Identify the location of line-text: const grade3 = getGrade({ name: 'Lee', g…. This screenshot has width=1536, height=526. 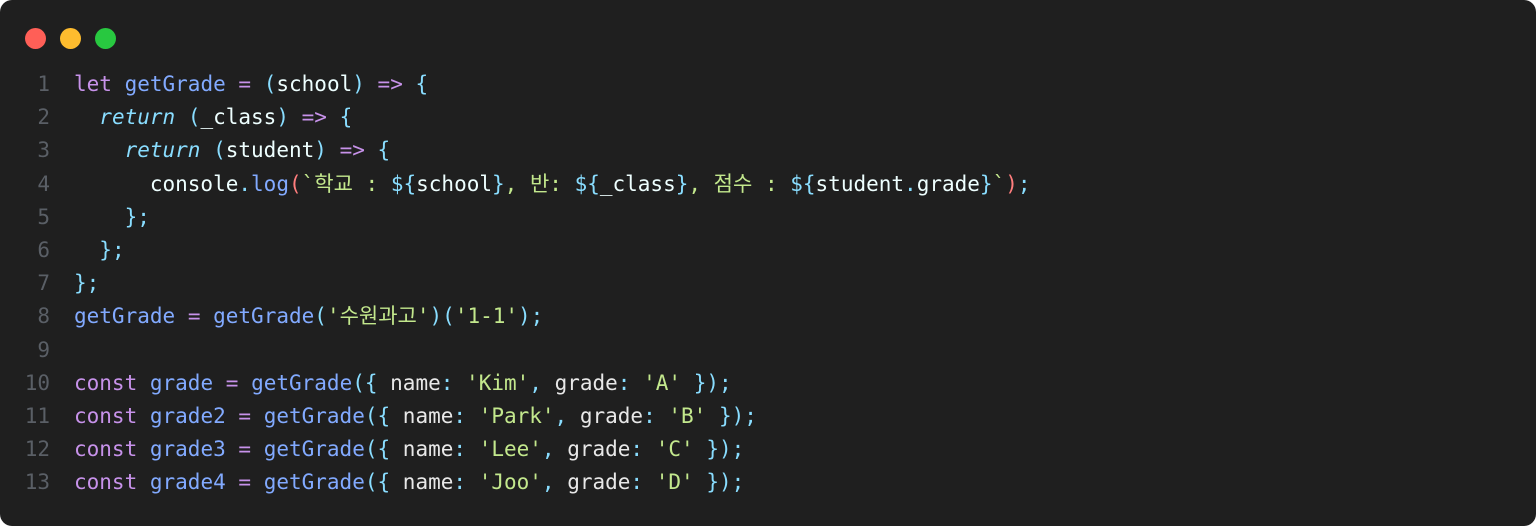
(409, 449).